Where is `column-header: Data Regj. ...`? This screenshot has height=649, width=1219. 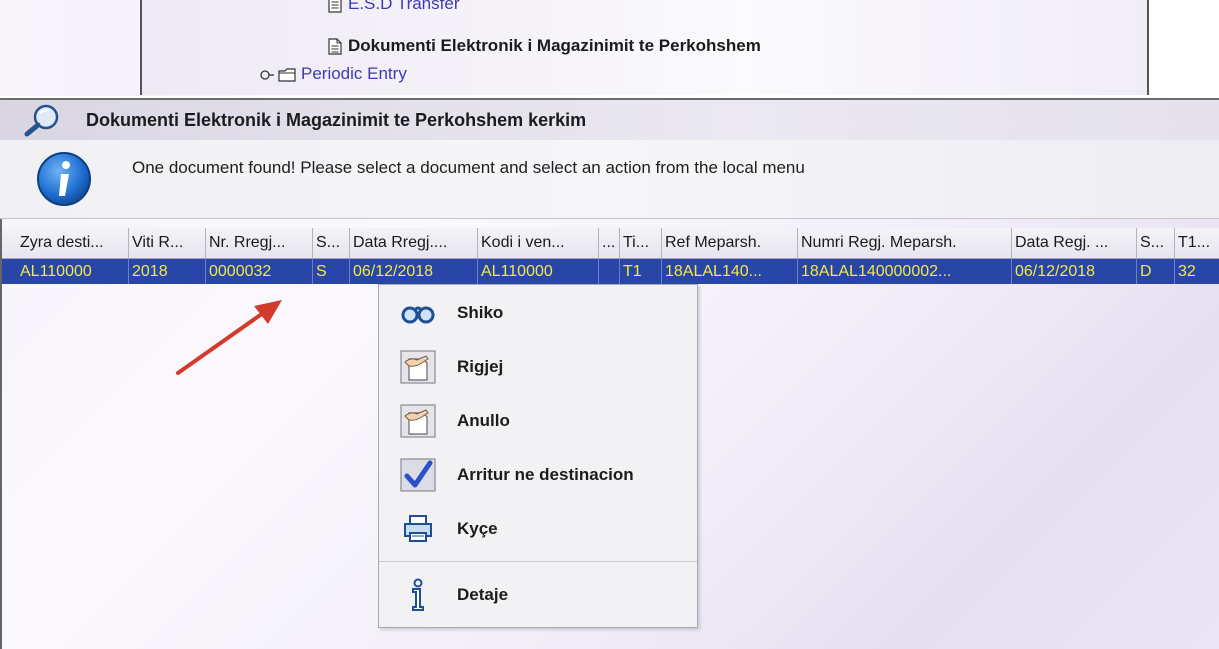
column-header: Data Regj. ... is located at coordinates (1074, 243).